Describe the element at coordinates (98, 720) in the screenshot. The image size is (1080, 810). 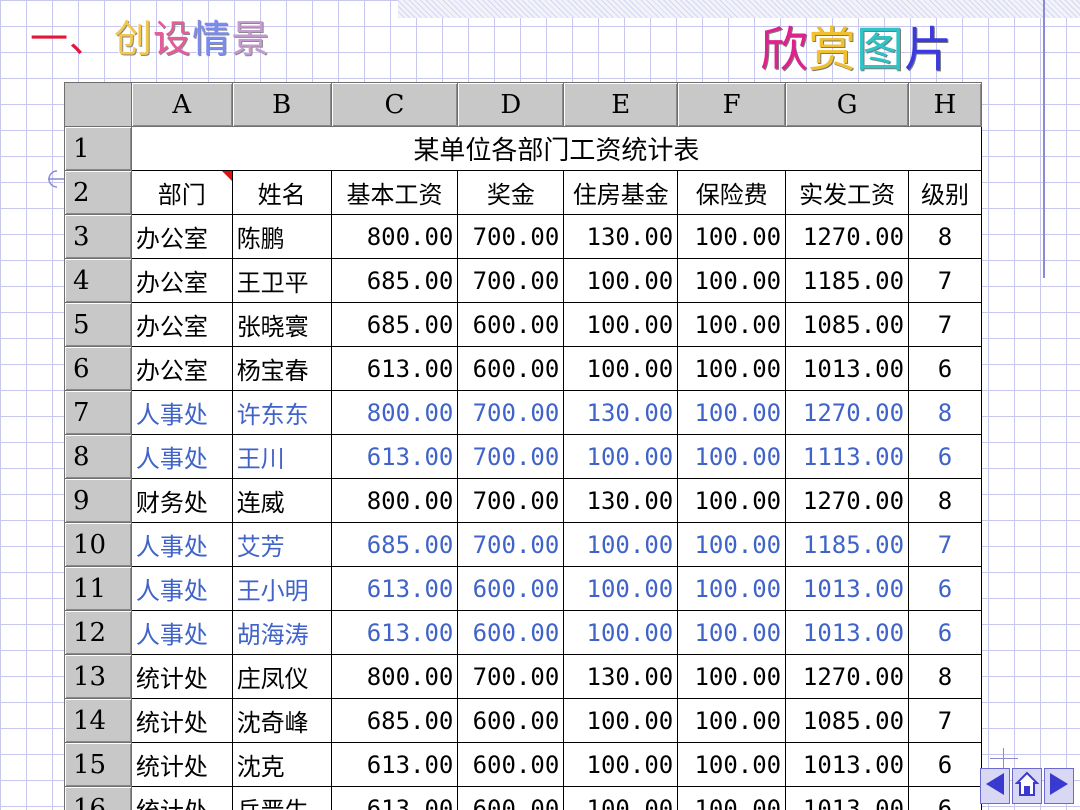
I see `row-header: 14` at that location.